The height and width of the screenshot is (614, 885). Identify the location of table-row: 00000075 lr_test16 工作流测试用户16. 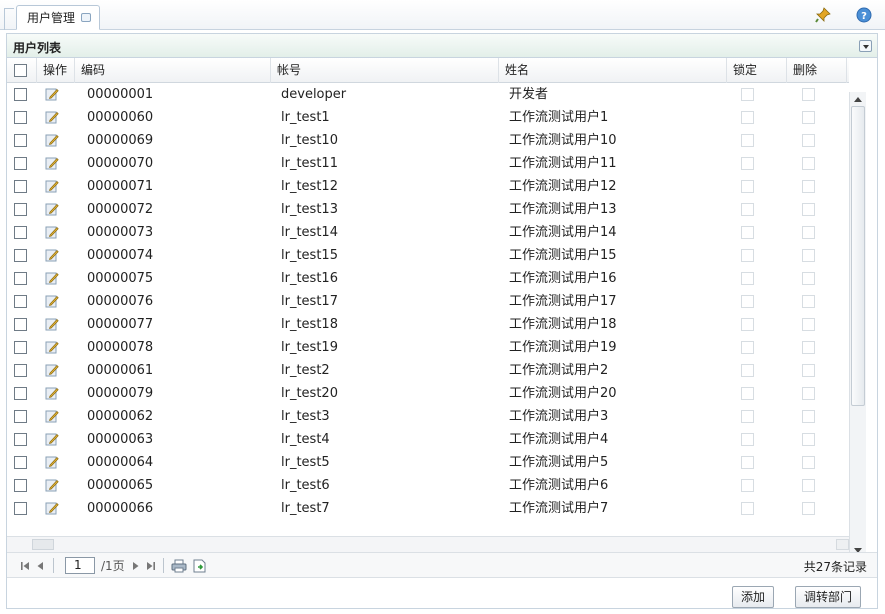
(425, 278).